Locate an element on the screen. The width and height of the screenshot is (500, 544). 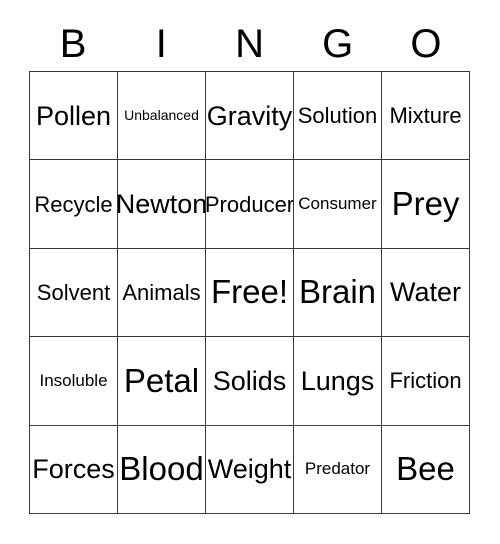
bingo-cell: Free! is located at coordinates (250, 293).